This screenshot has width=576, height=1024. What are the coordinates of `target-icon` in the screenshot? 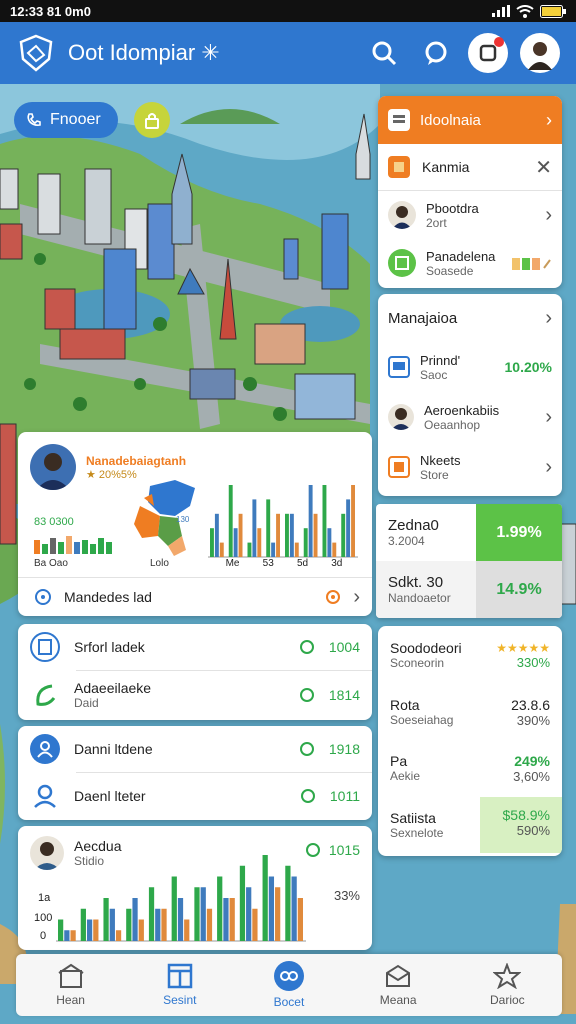 It's located at (43, 597).